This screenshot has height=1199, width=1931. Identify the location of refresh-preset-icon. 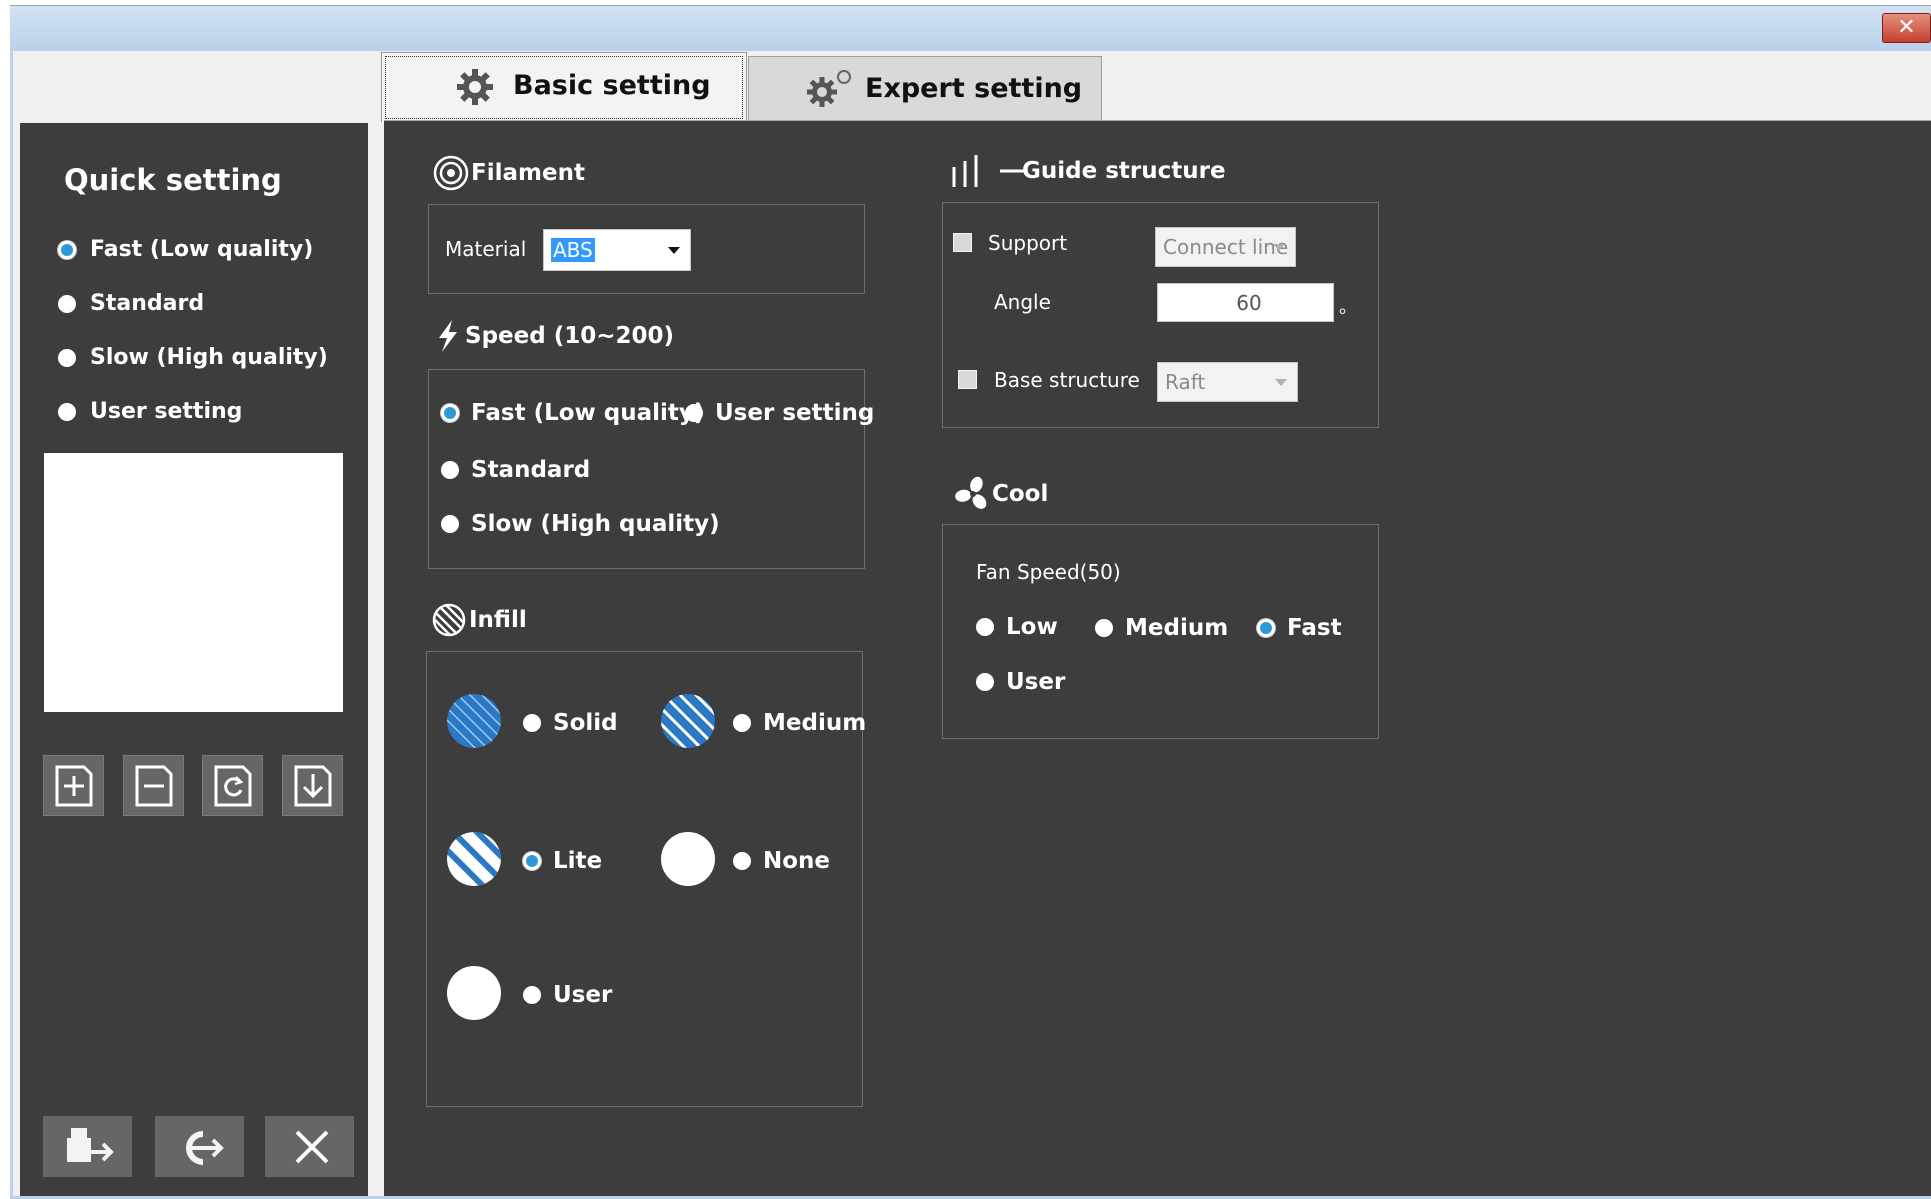
(233, 786).